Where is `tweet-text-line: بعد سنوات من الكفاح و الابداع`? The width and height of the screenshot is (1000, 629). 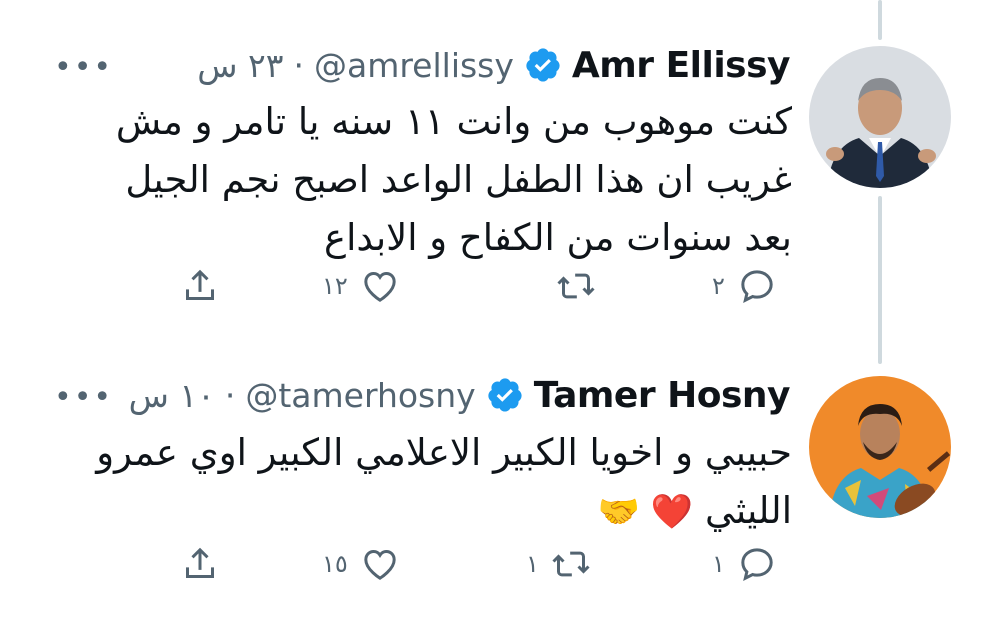 tweet-text-line: بعد سنوات من الكفاح و الابداع is located at coordinates (558, 237).